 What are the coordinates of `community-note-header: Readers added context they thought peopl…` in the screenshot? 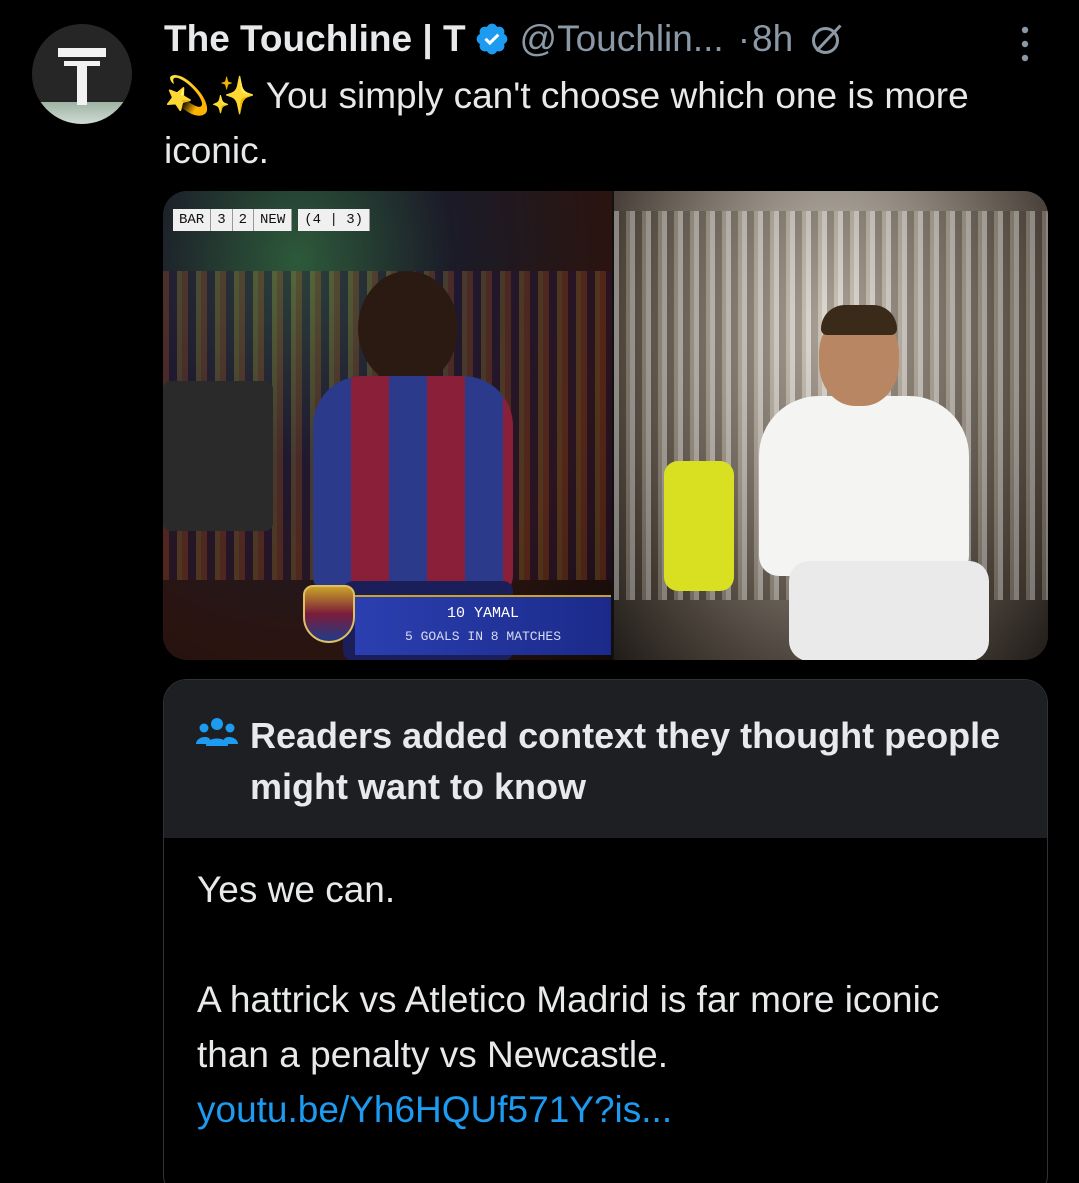 It's located at (605, 759).